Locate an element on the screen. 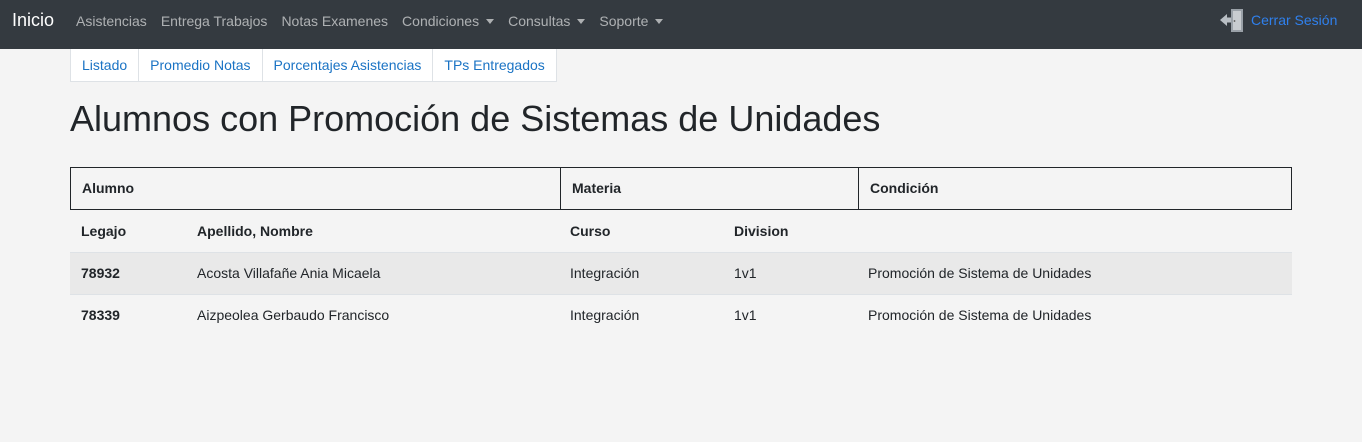 The width and height of the screenshot is (1362, 442). column-header-legajo: Legajo is located at coordinates (104, 231).